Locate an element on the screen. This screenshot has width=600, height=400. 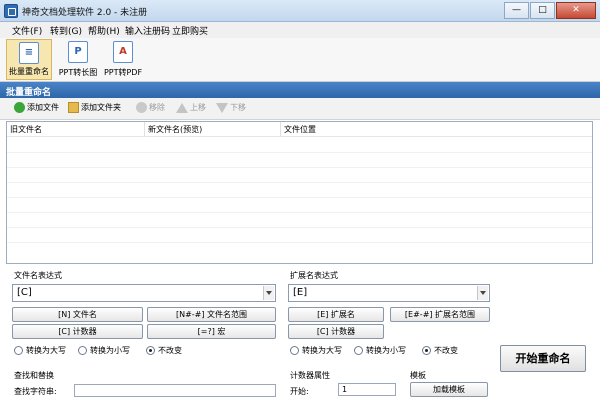
remove-label: 移除 is located at coordinates (157, 107).